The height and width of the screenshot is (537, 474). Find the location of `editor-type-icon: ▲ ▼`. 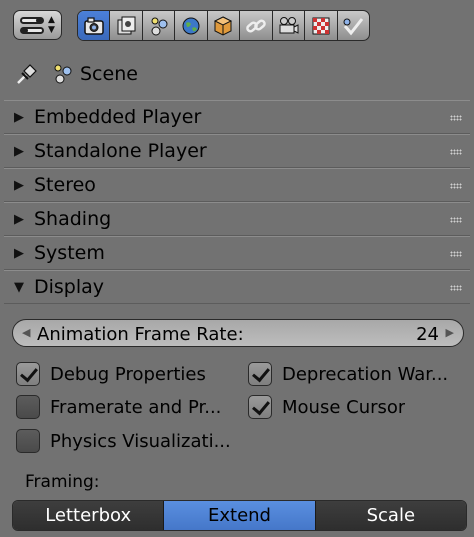

editor-type-icon: ▲ ▼ is located at coordinates (37, 25).